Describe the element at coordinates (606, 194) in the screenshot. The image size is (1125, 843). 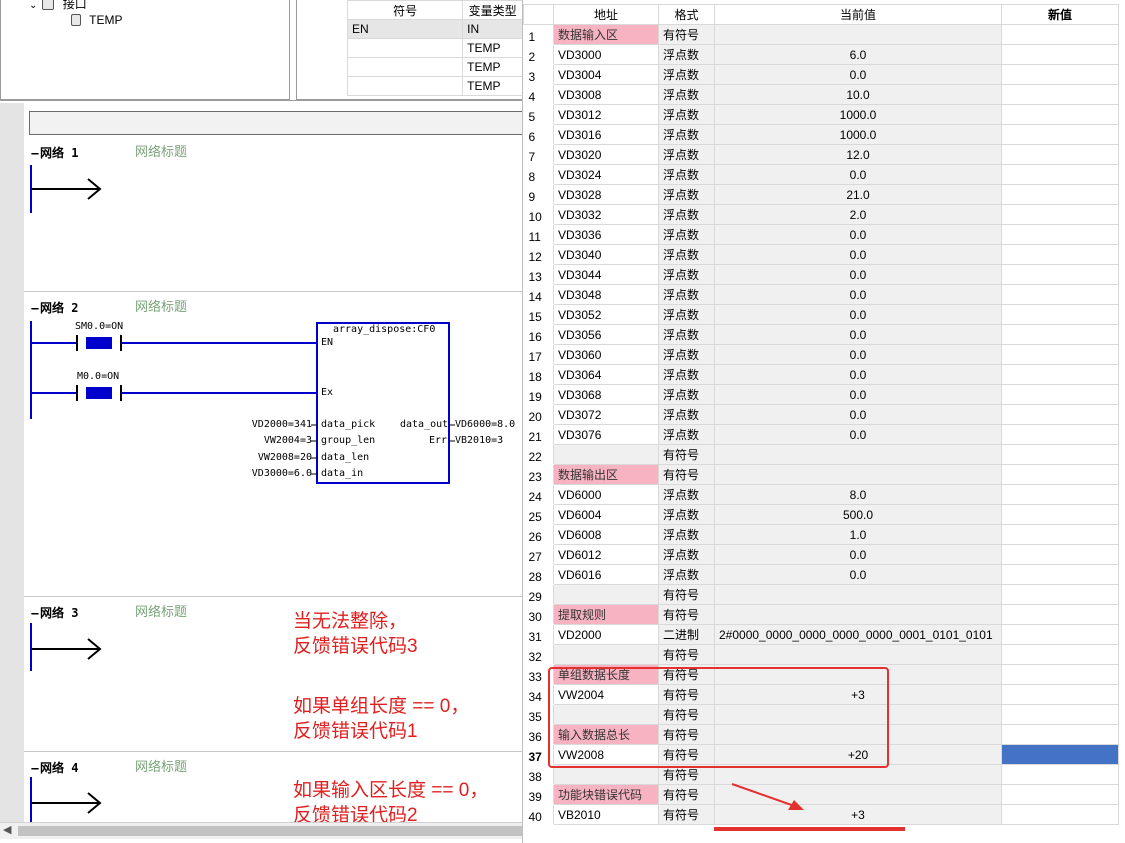
I see `address-cell: VD3028` at that location.